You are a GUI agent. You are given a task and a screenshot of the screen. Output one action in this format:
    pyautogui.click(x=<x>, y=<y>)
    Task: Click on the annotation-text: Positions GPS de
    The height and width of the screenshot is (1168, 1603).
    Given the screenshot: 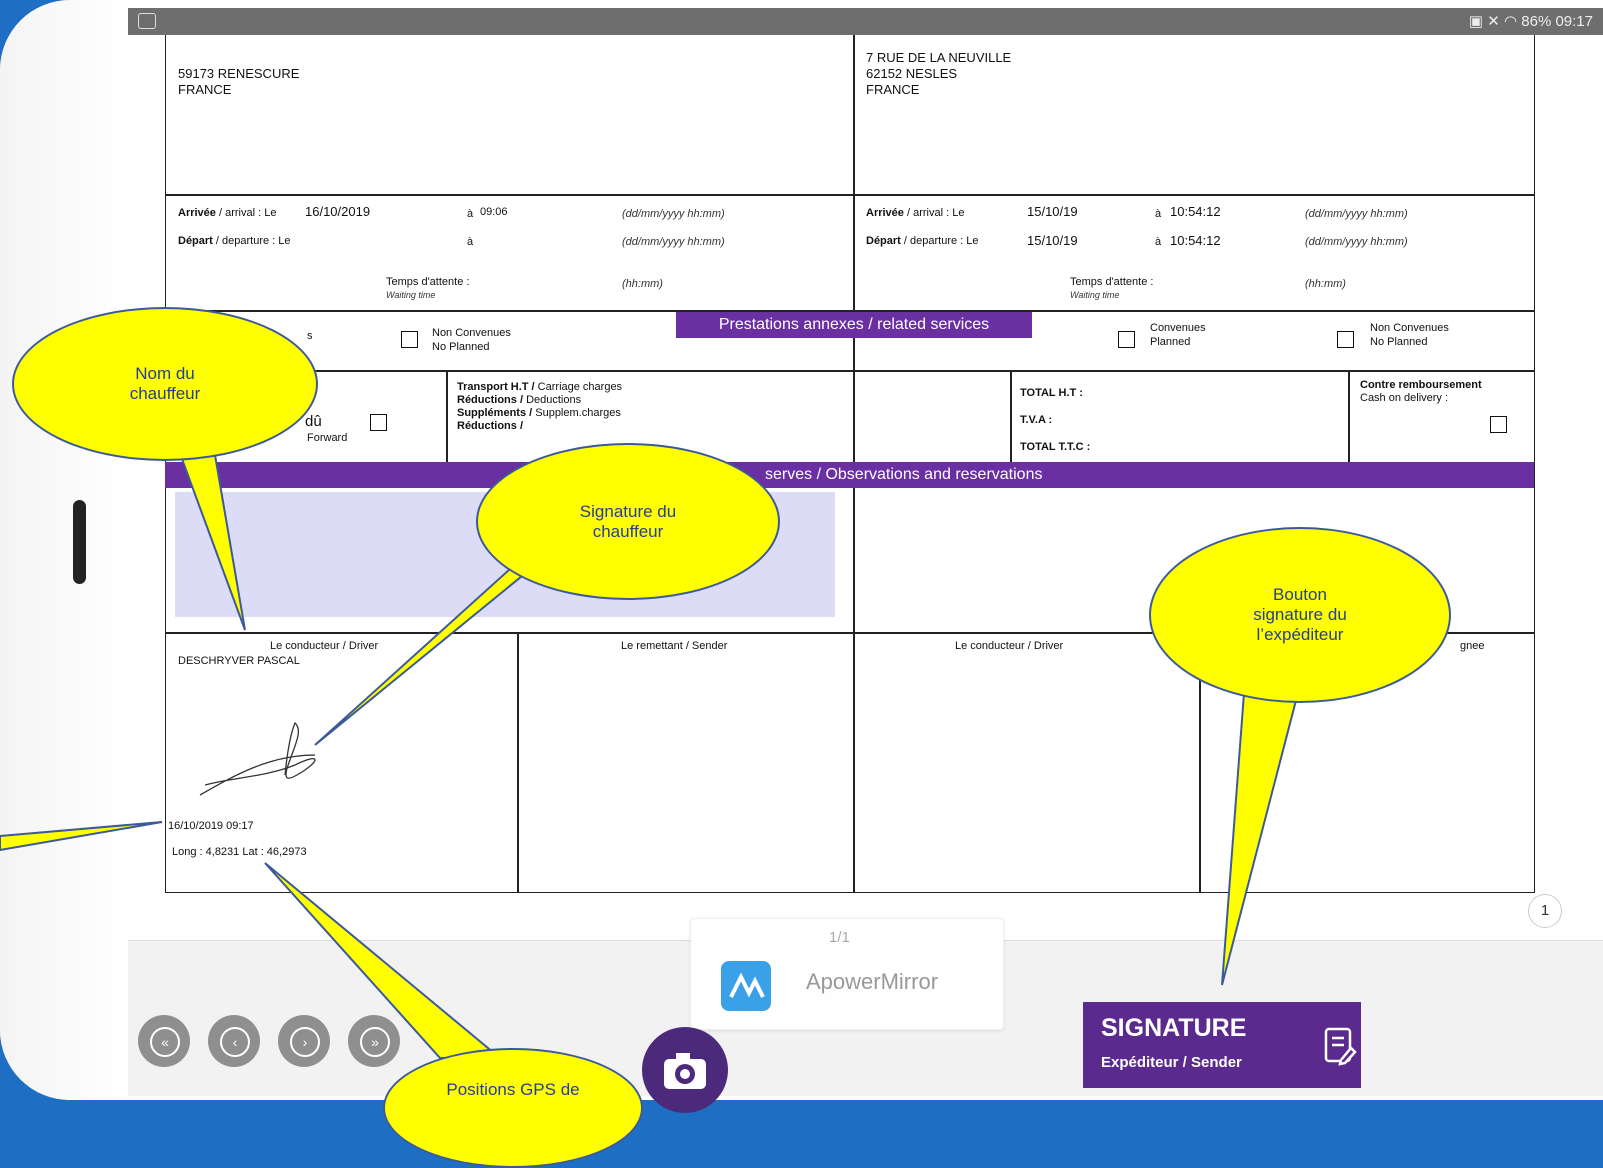 What is the action you would take?
    pyautogui.click(x=513, y=1089)
    